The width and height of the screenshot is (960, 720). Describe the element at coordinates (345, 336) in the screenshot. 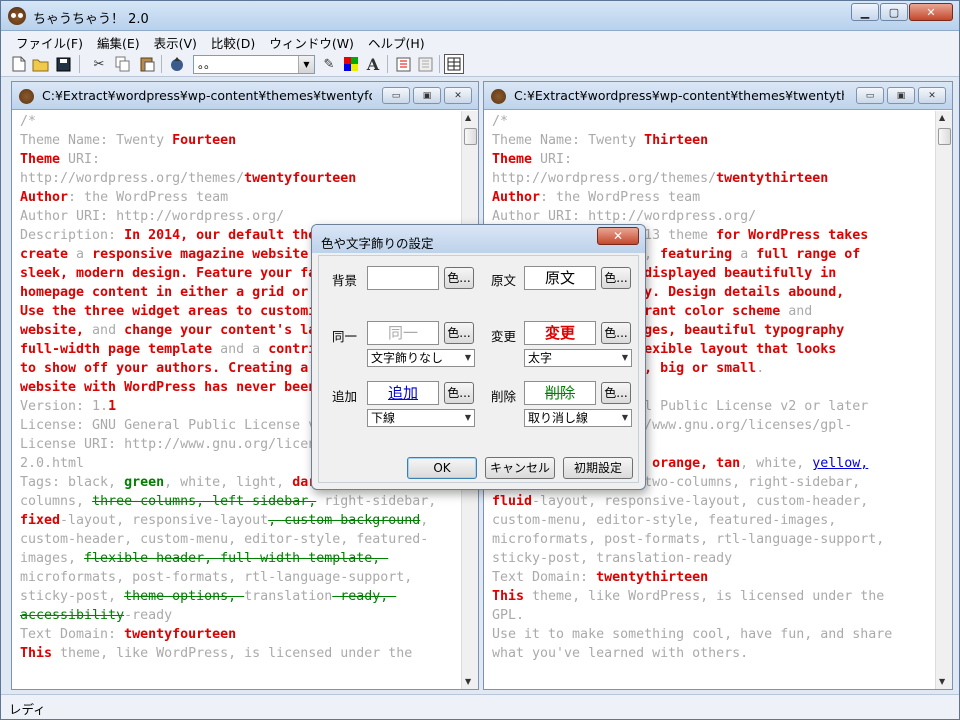

I see `same-label: 同一` at that location.